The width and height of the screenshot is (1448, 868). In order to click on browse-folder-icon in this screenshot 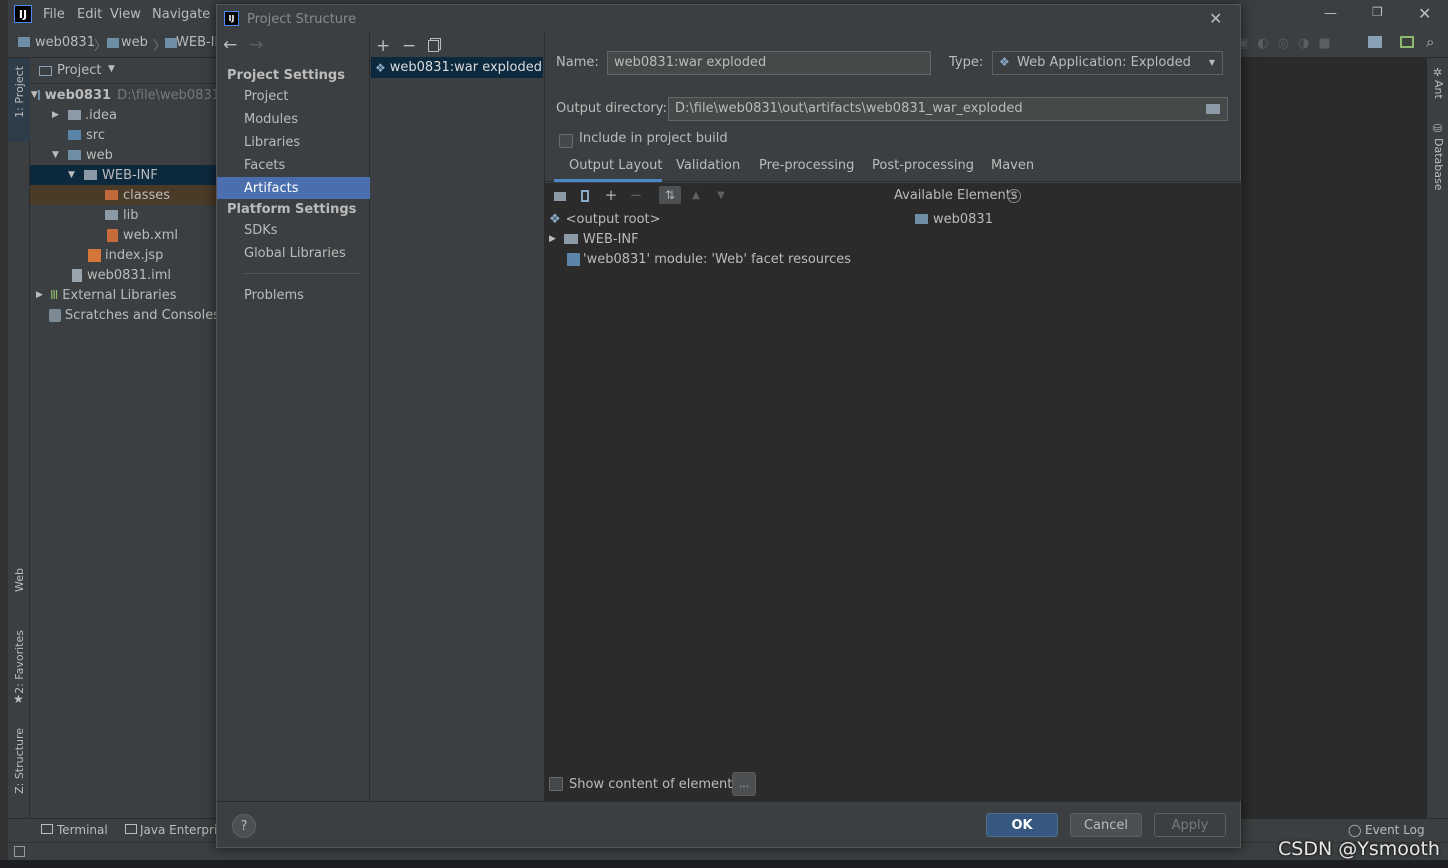, I will do `click(1213, 109)`.